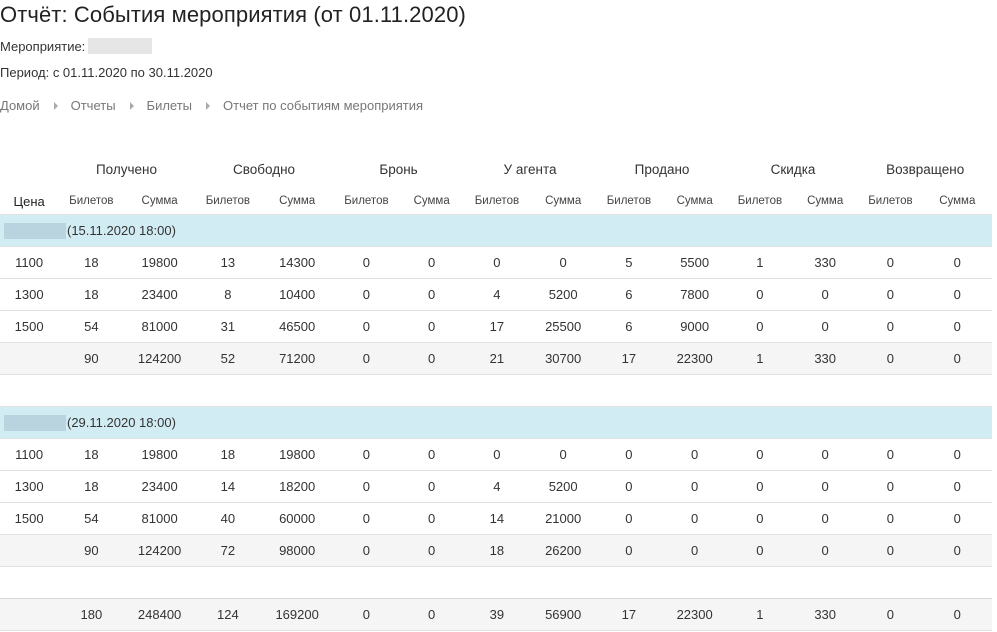 This screenshot has height=632, width=997. What do you see at coordinates (159, 486) in the screenshot?
I see `value-cell: 23400` at bounding box center [159, 486].